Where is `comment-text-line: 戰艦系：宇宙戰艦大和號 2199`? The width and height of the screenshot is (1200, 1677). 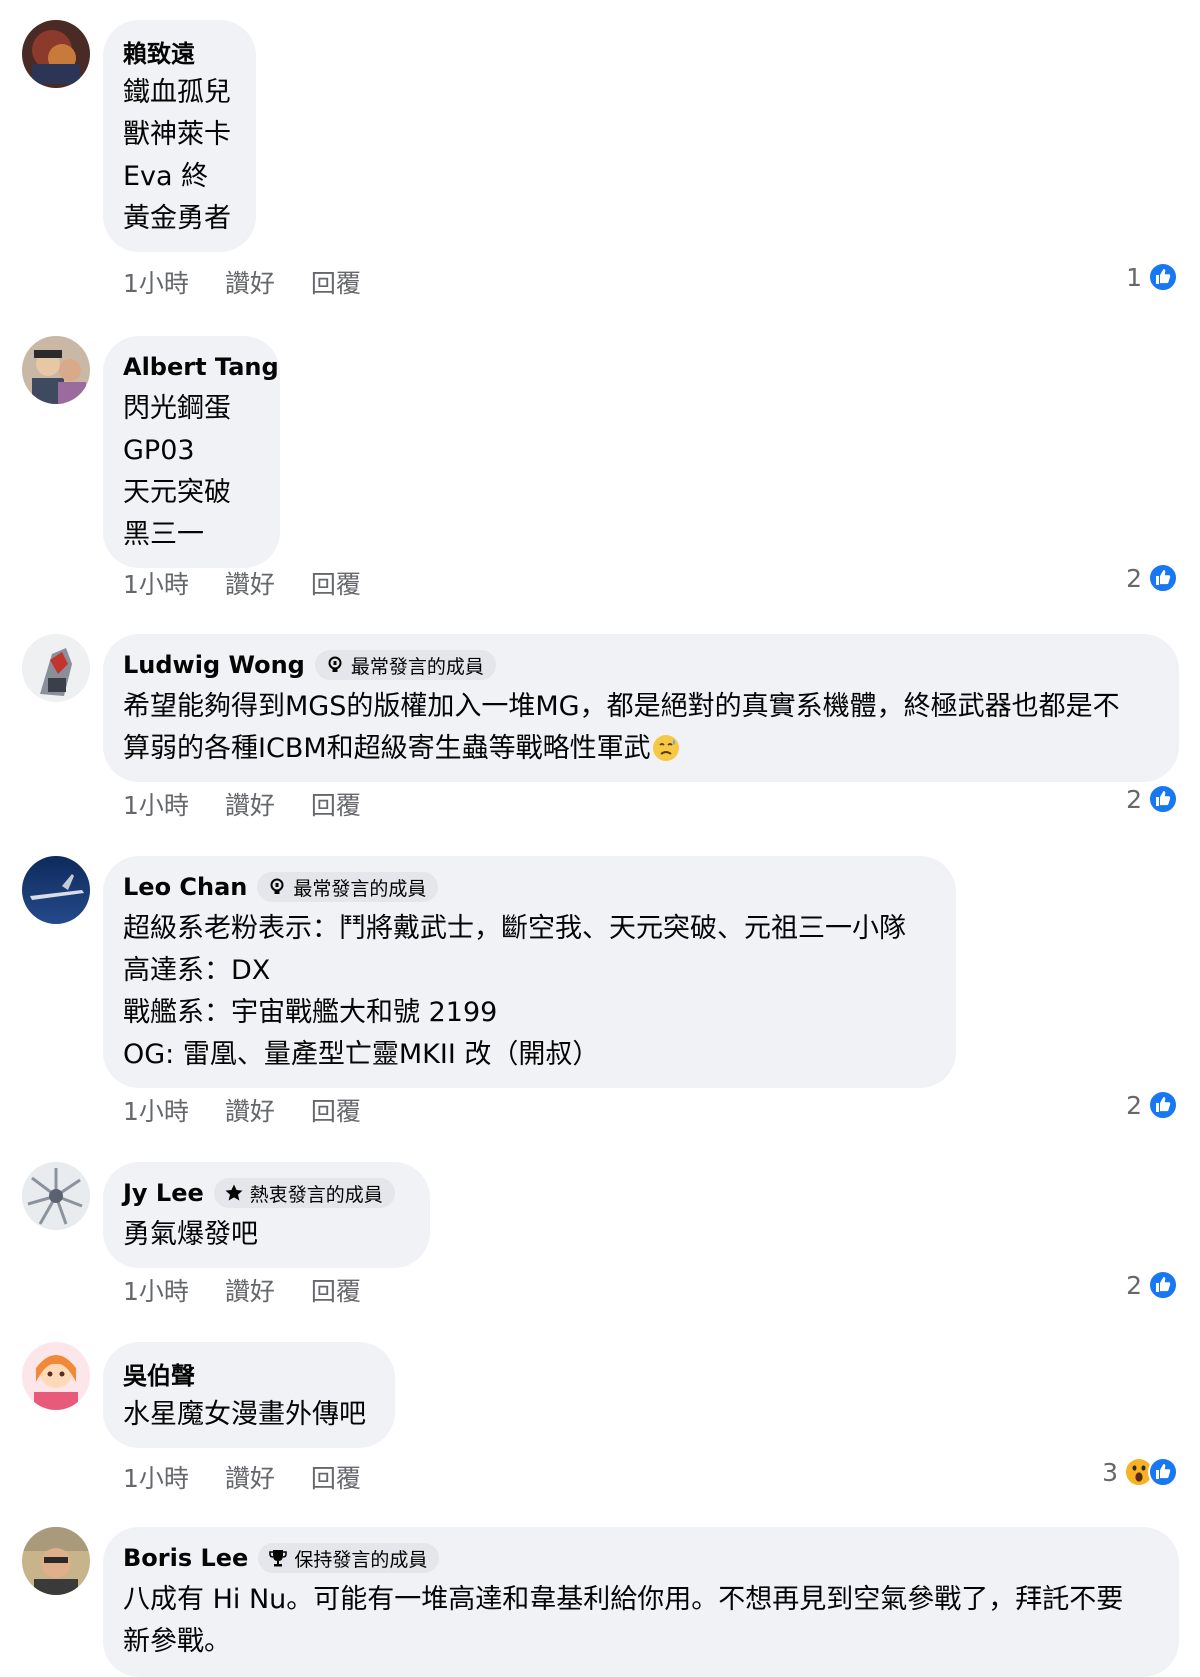
comment-text-line: 戰艦系：宇宙戰艦大和號 2199 is located at coordinates (310, 1012).